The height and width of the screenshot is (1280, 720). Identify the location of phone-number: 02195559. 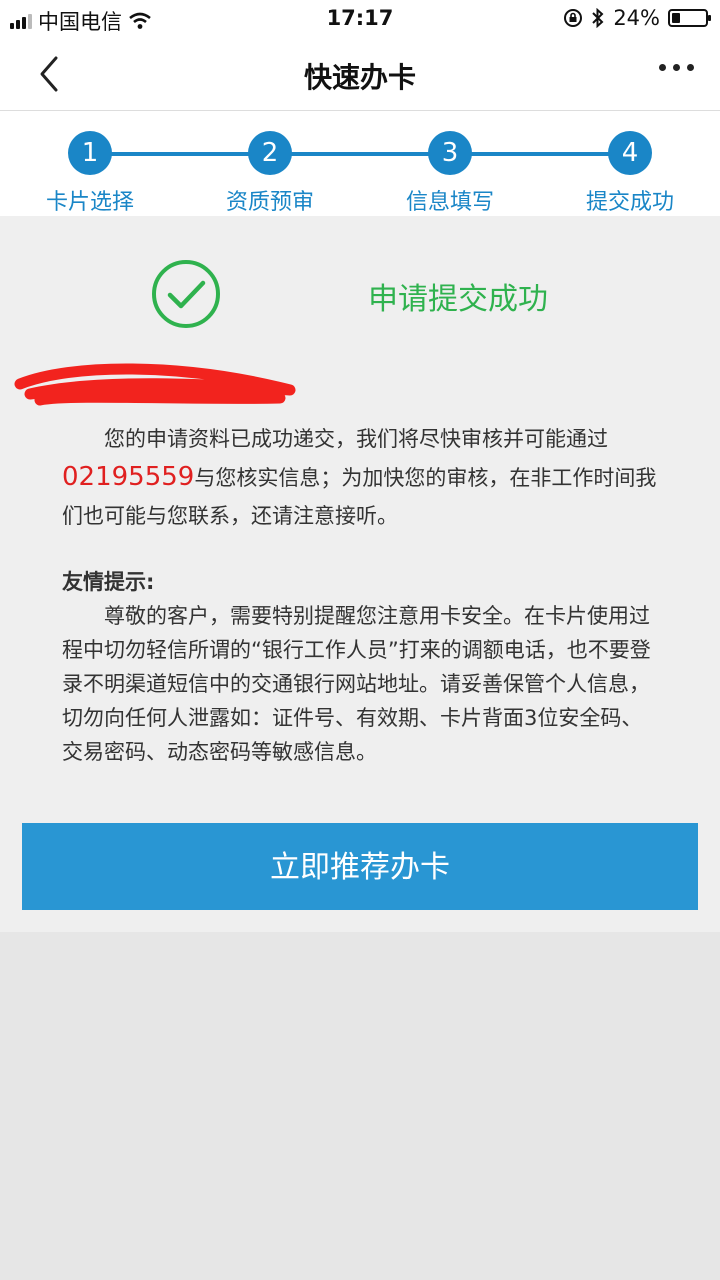
(128, 477).